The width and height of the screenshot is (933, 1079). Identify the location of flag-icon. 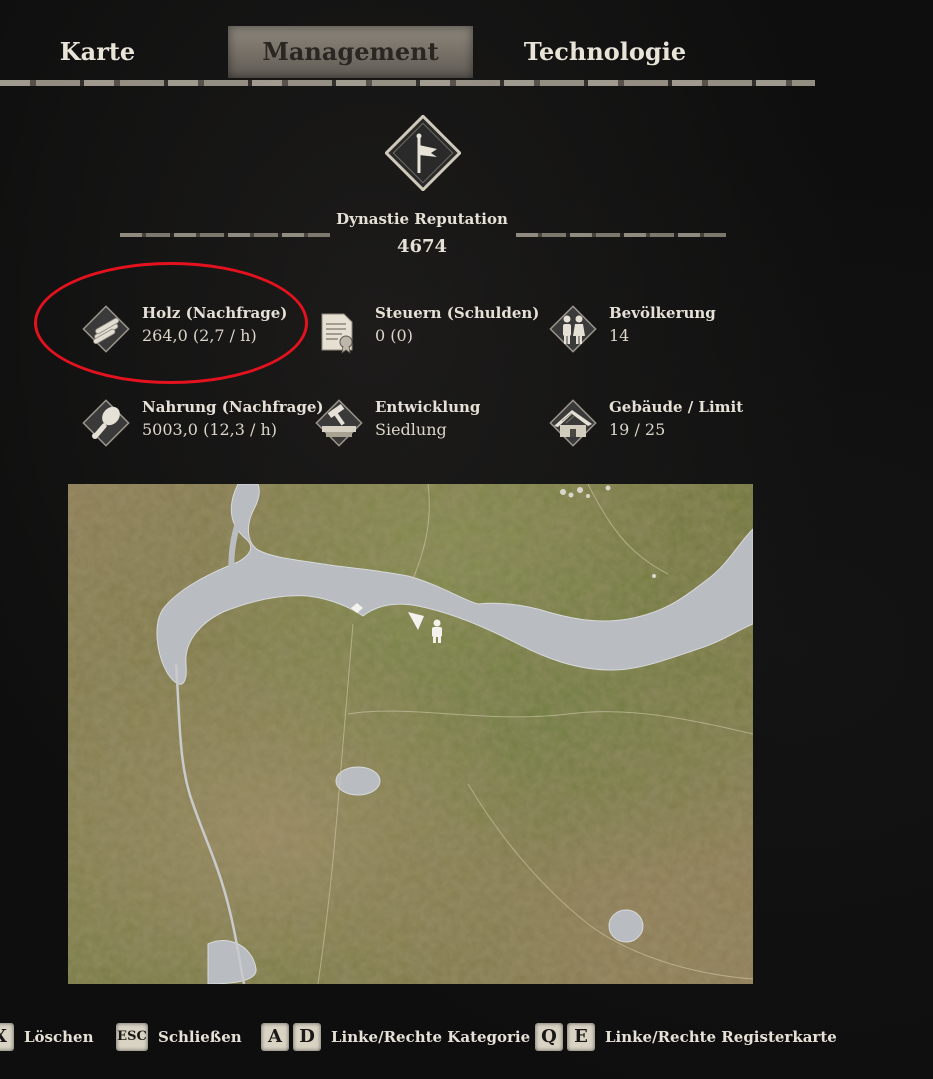
(423, 153).